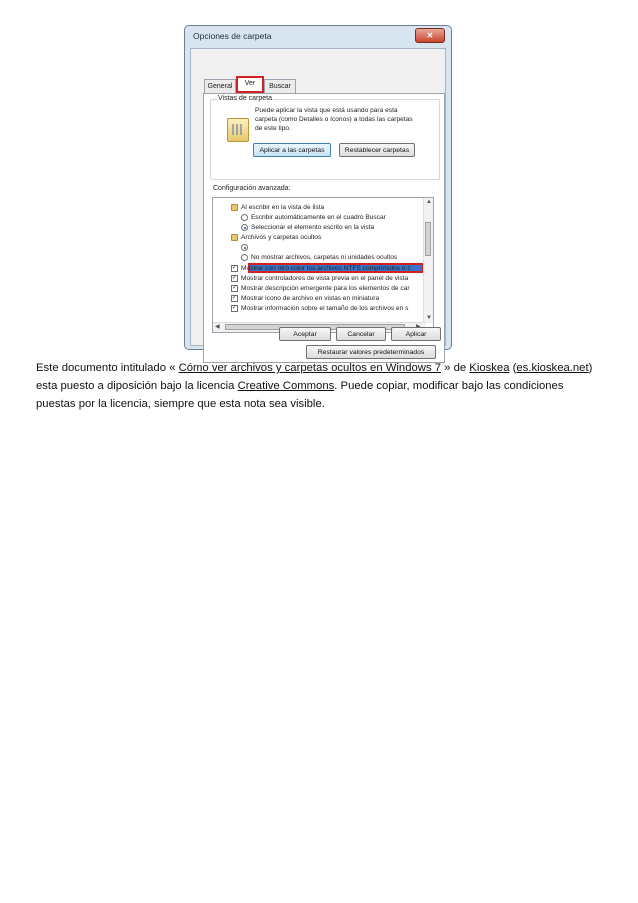 The width and height of the screenshot is (638, 903). What do you see at coordinates (318, 36) in the screenshot?
I see `title-bar: Opciones de carpeta ✕` at bounding box center [318, 36].